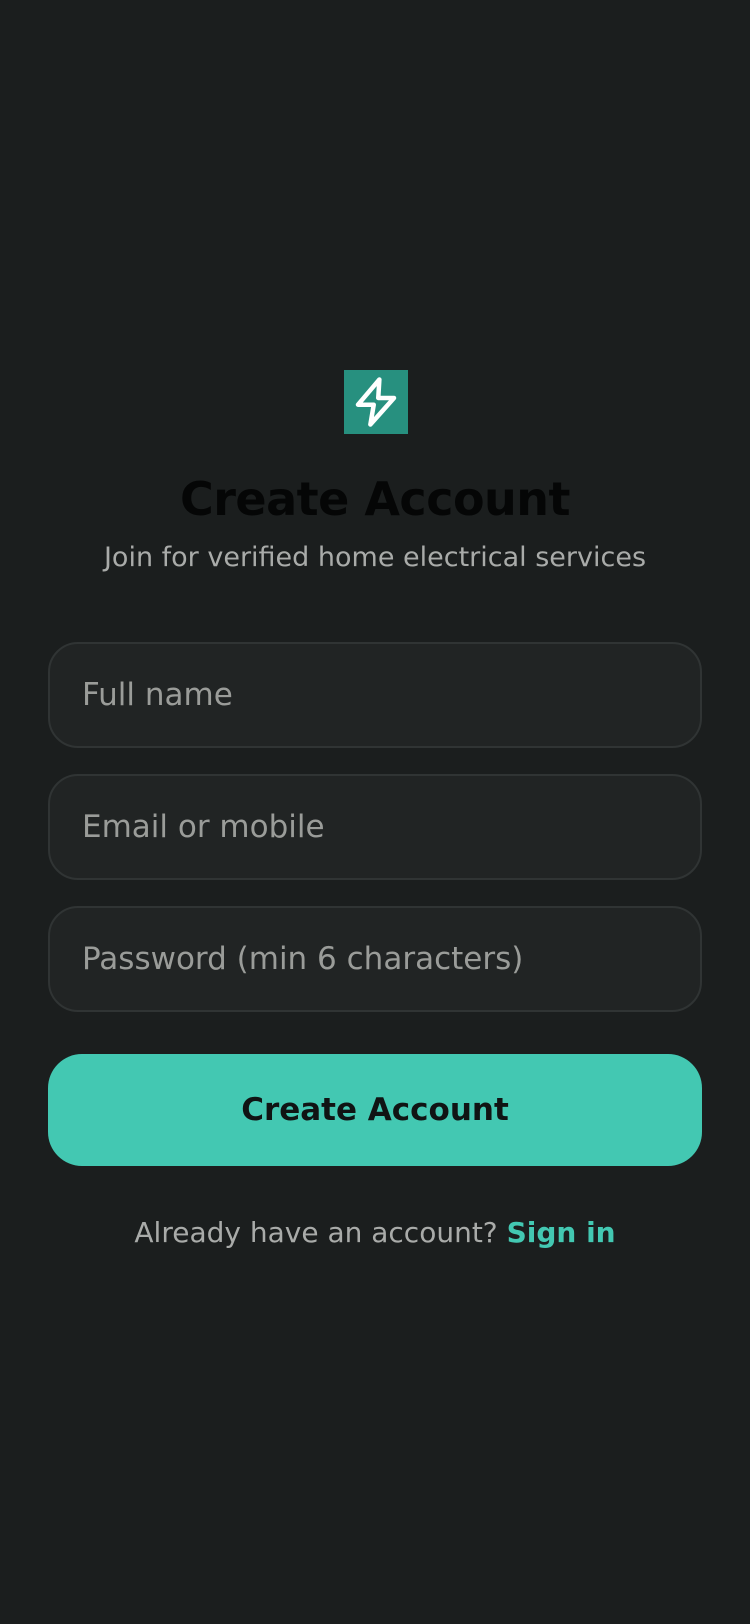 The image size is (750, 1624). I want to click on email-field, so click(375, 827).